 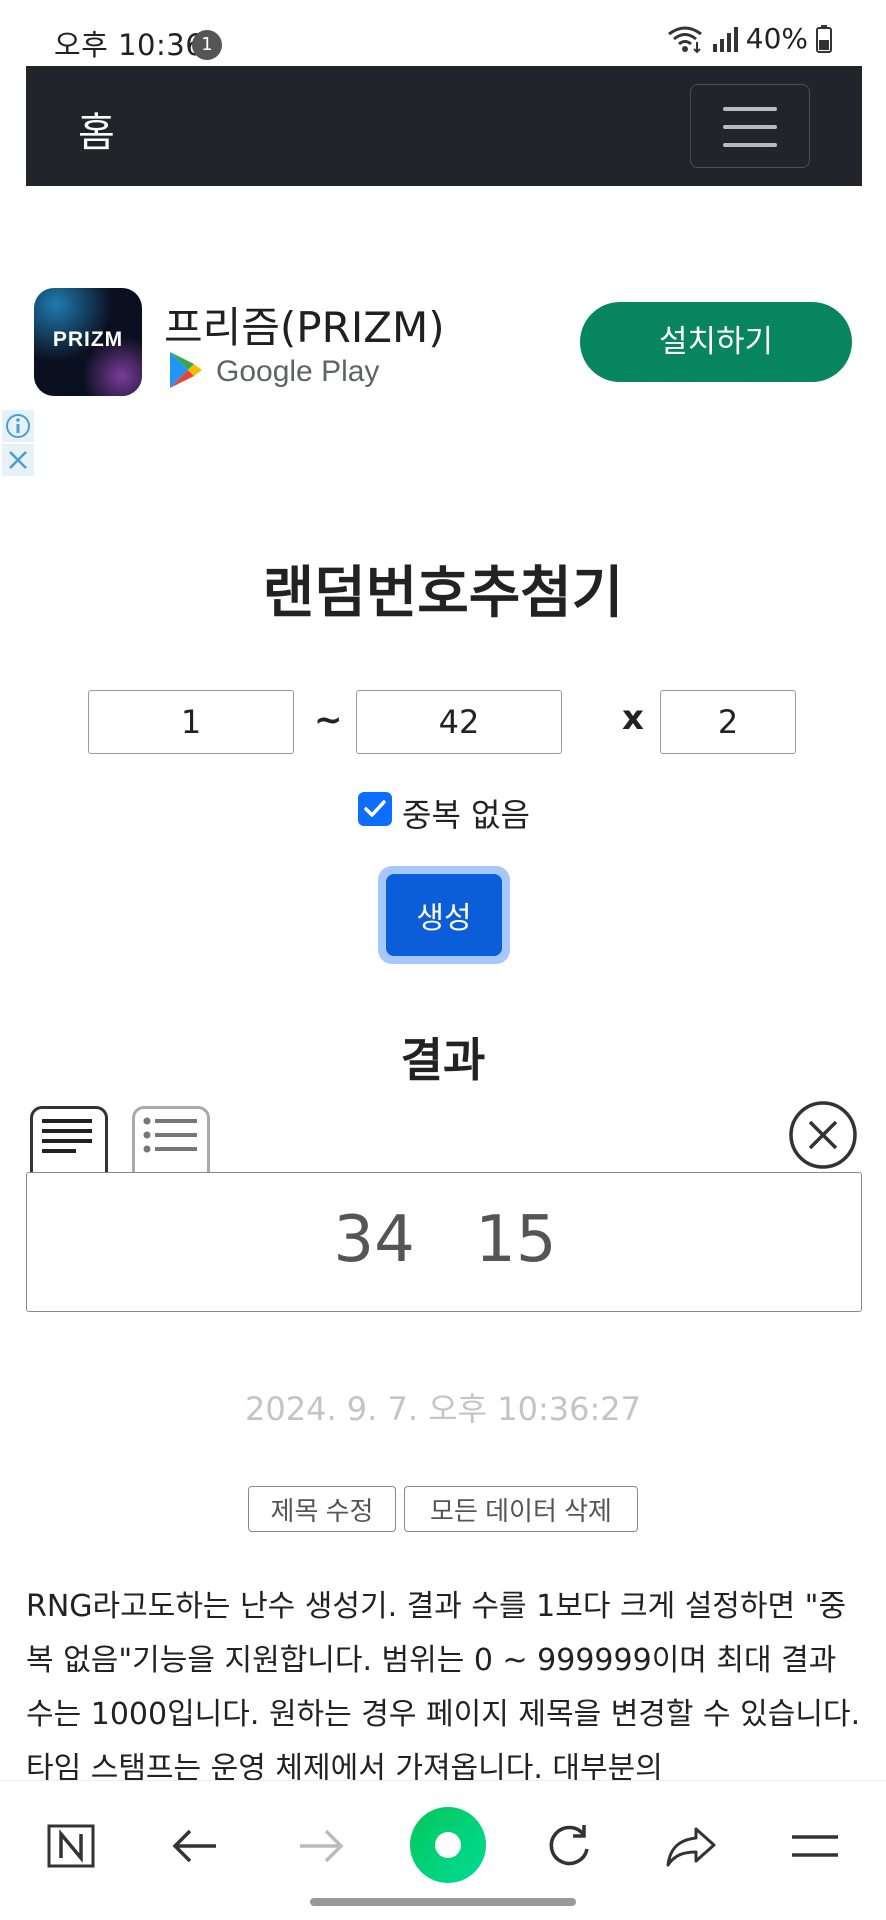 I want to click on back-arrow-icon, so click(x=195, y=1846).